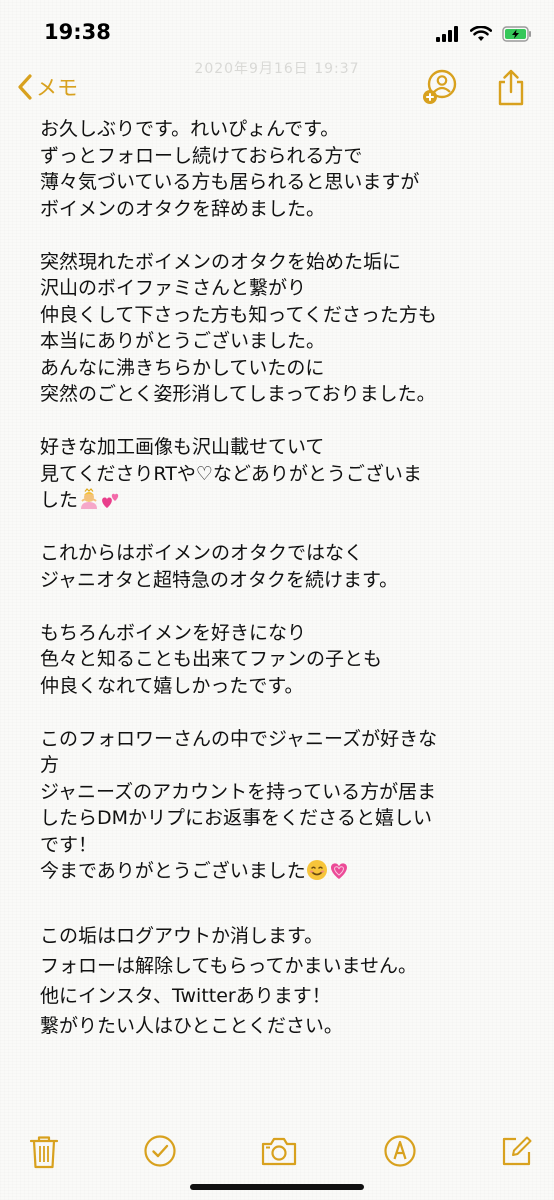 Image resolution: width=554 pixels, height=1200 pixels. Describe the element at coordinates (440, 86) in the screenshot. I see `add-person-icon` at that location.